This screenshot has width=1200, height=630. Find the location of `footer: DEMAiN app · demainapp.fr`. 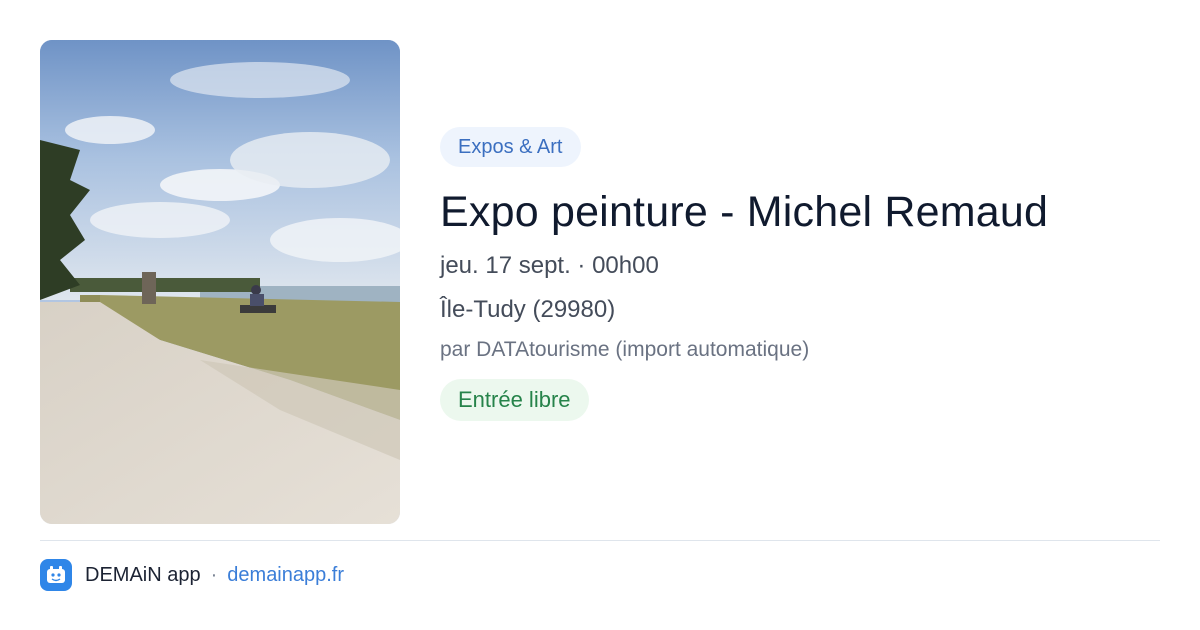

footer: DEMAiN app · demainapp.fr is located at coordinates (192, 575).